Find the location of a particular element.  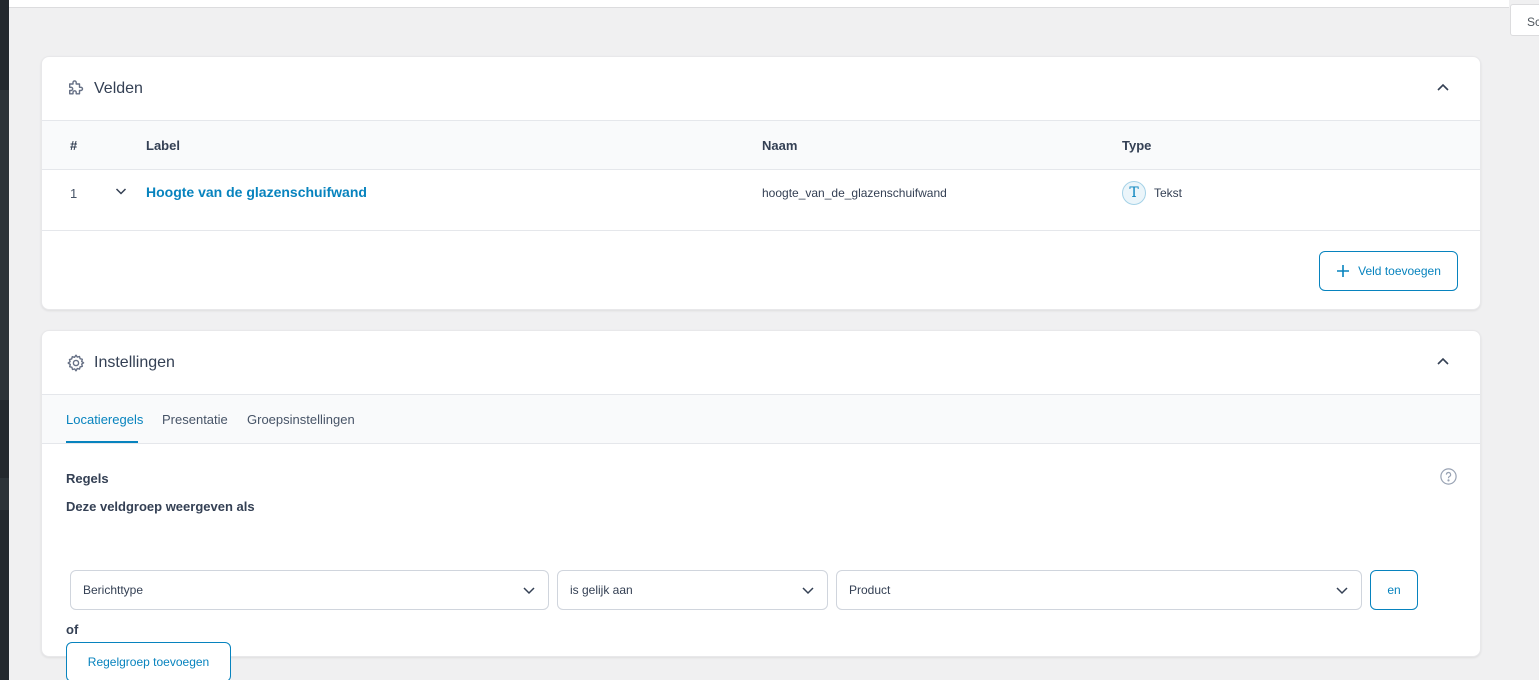

rules-heading: Regels is located at coordinates (87, 478).